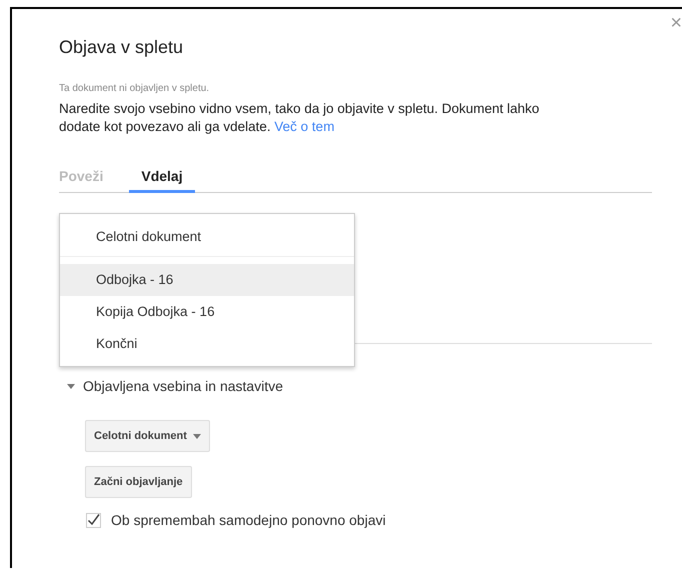  Describe the element at coordinates (121, 47) in the screenshot. I see `dialog-title: Objava v spletu` at that location.